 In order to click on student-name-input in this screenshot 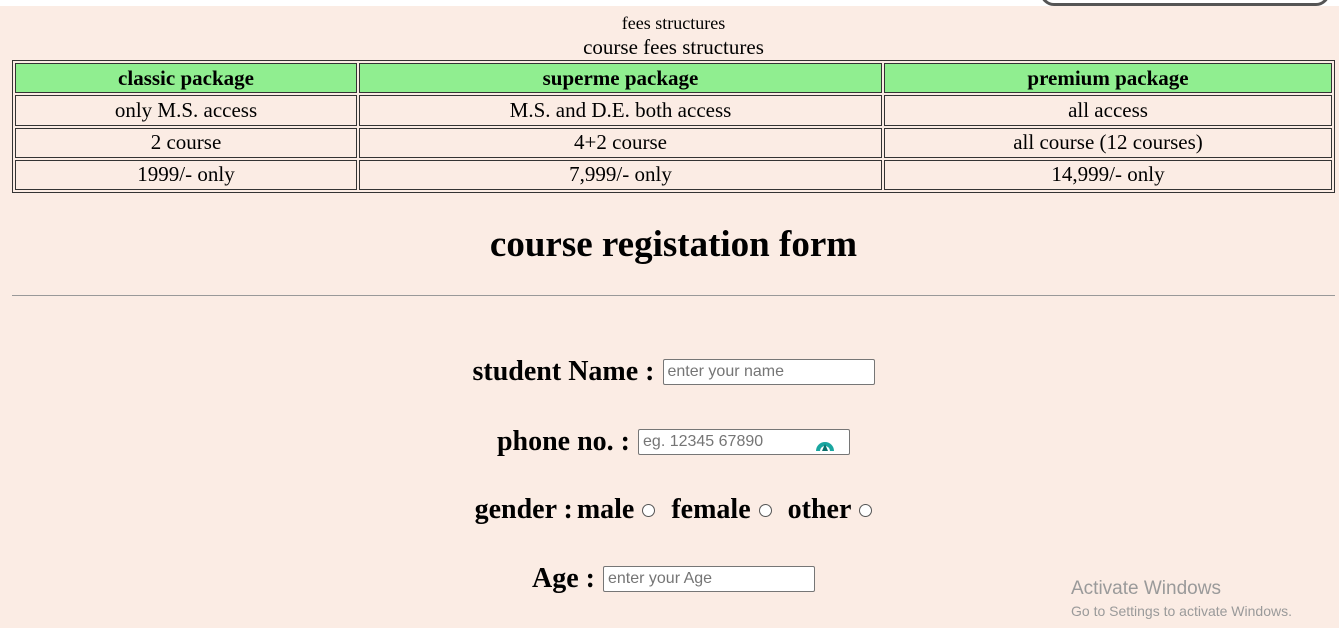, I will do `click(768, 372)`.